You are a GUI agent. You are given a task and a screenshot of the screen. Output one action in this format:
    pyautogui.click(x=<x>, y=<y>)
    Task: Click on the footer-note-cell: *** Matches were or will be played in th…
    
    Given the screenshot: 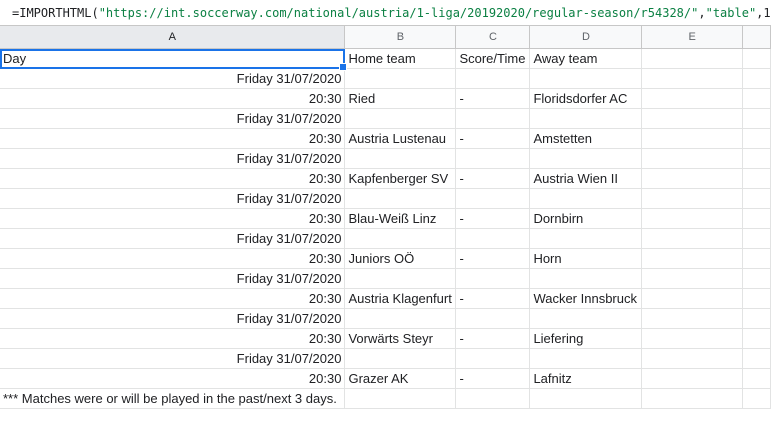 What is the action you would take?
    pyautogui.click(x=173, y=398)
    